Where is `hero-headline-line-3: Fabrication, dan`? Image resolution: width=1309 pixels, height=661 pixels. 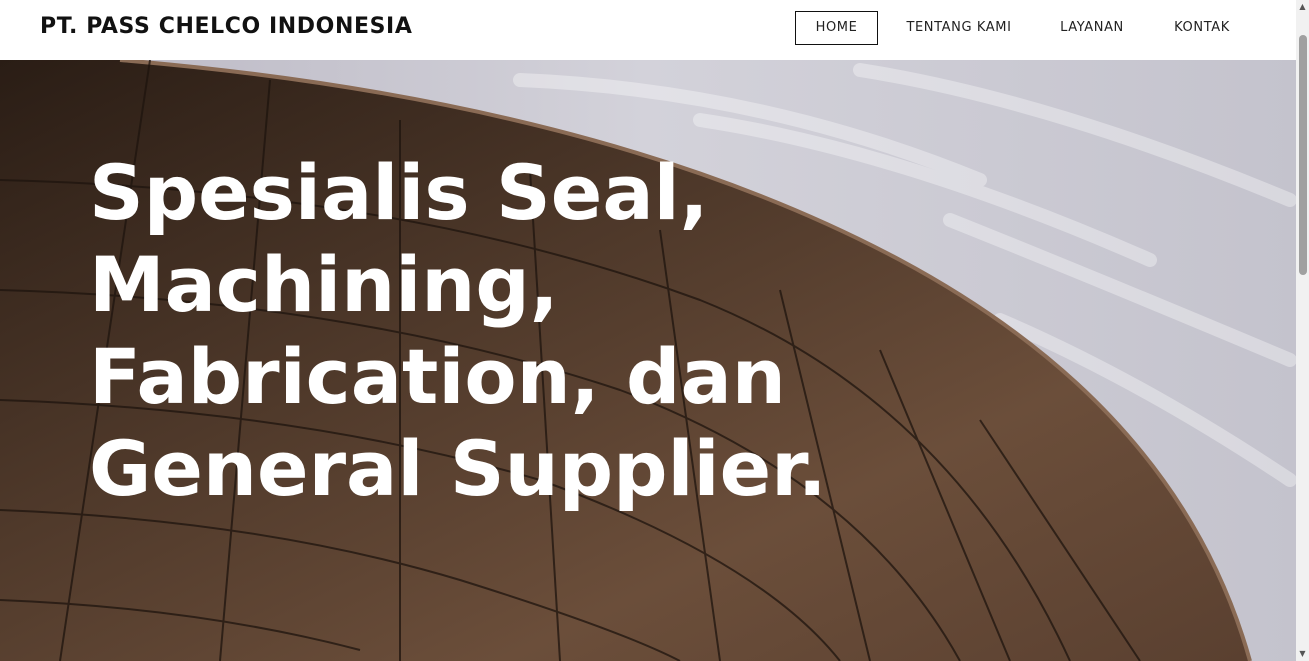
hero-headline-line-3: Fabrication, dan is located at coordinates (437, 376).